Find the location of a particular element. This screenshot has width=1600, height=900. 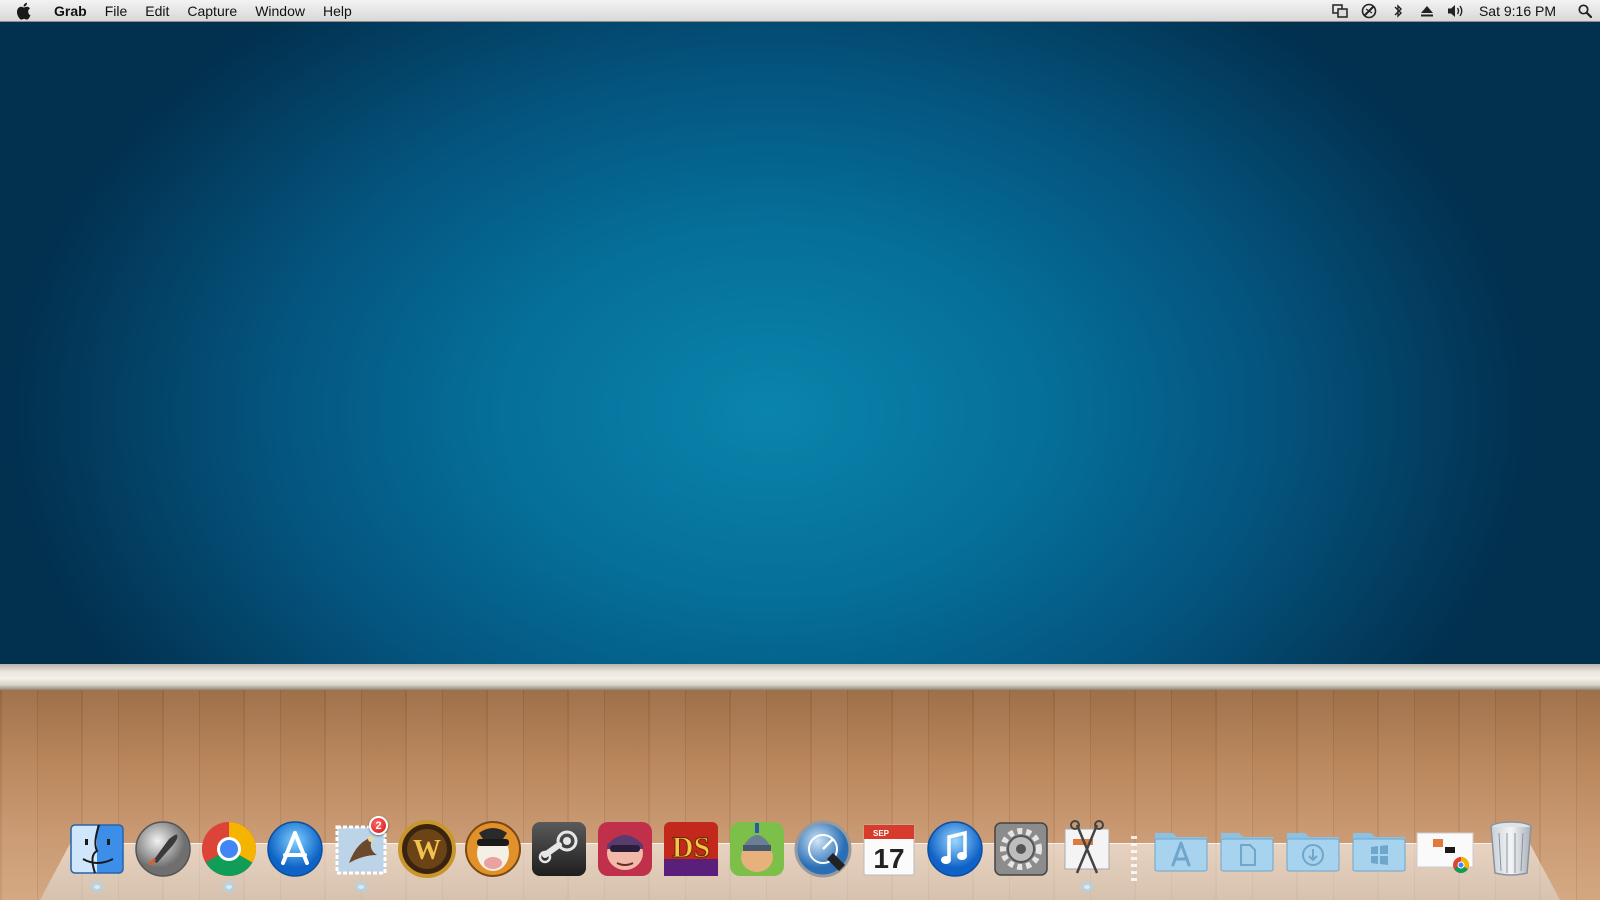

system-preferences-icon is located at coordinates (1021, 849).